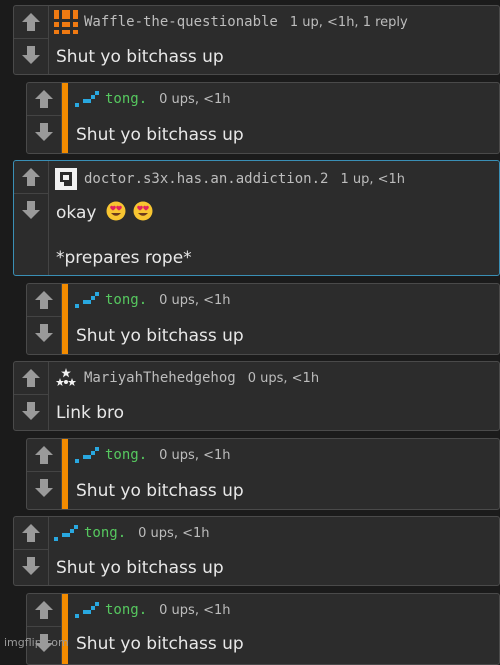 The image size is (500, 665). I want to click on comment-text: Link bro, so click(90, 413).